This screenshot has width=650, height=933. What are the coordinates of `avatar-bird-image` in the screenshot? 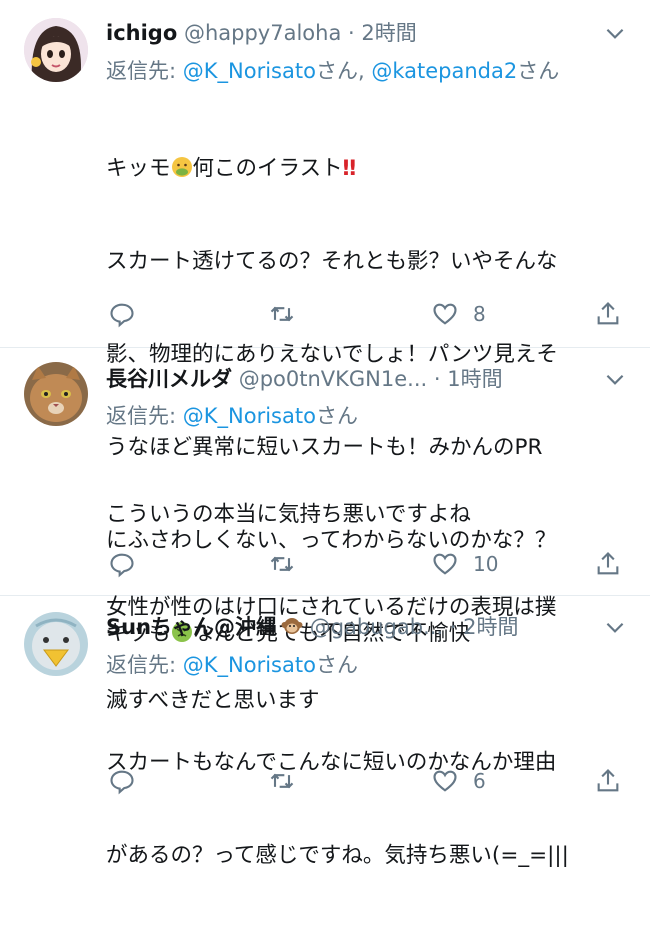 It's located at (56, 644).